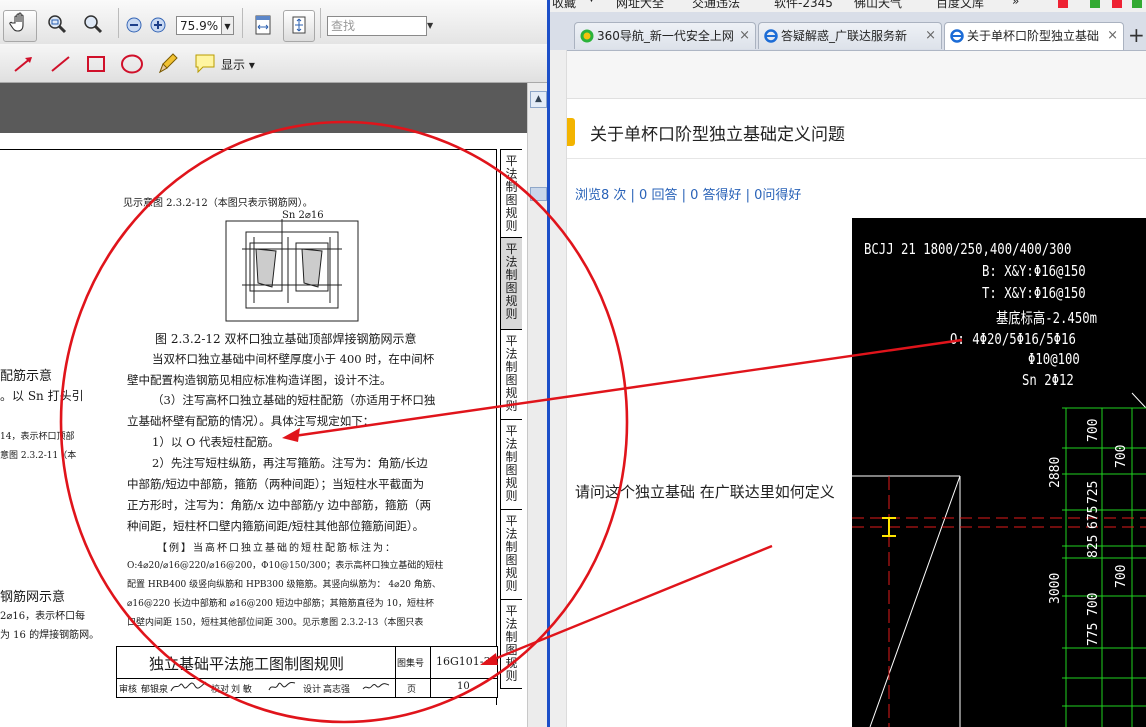 The image size is (1146, 727). What do you see at coordinates (1055, 472) in the screenshot?
I see `cad-dimension: 2880` at bounding box center [1055, 472].